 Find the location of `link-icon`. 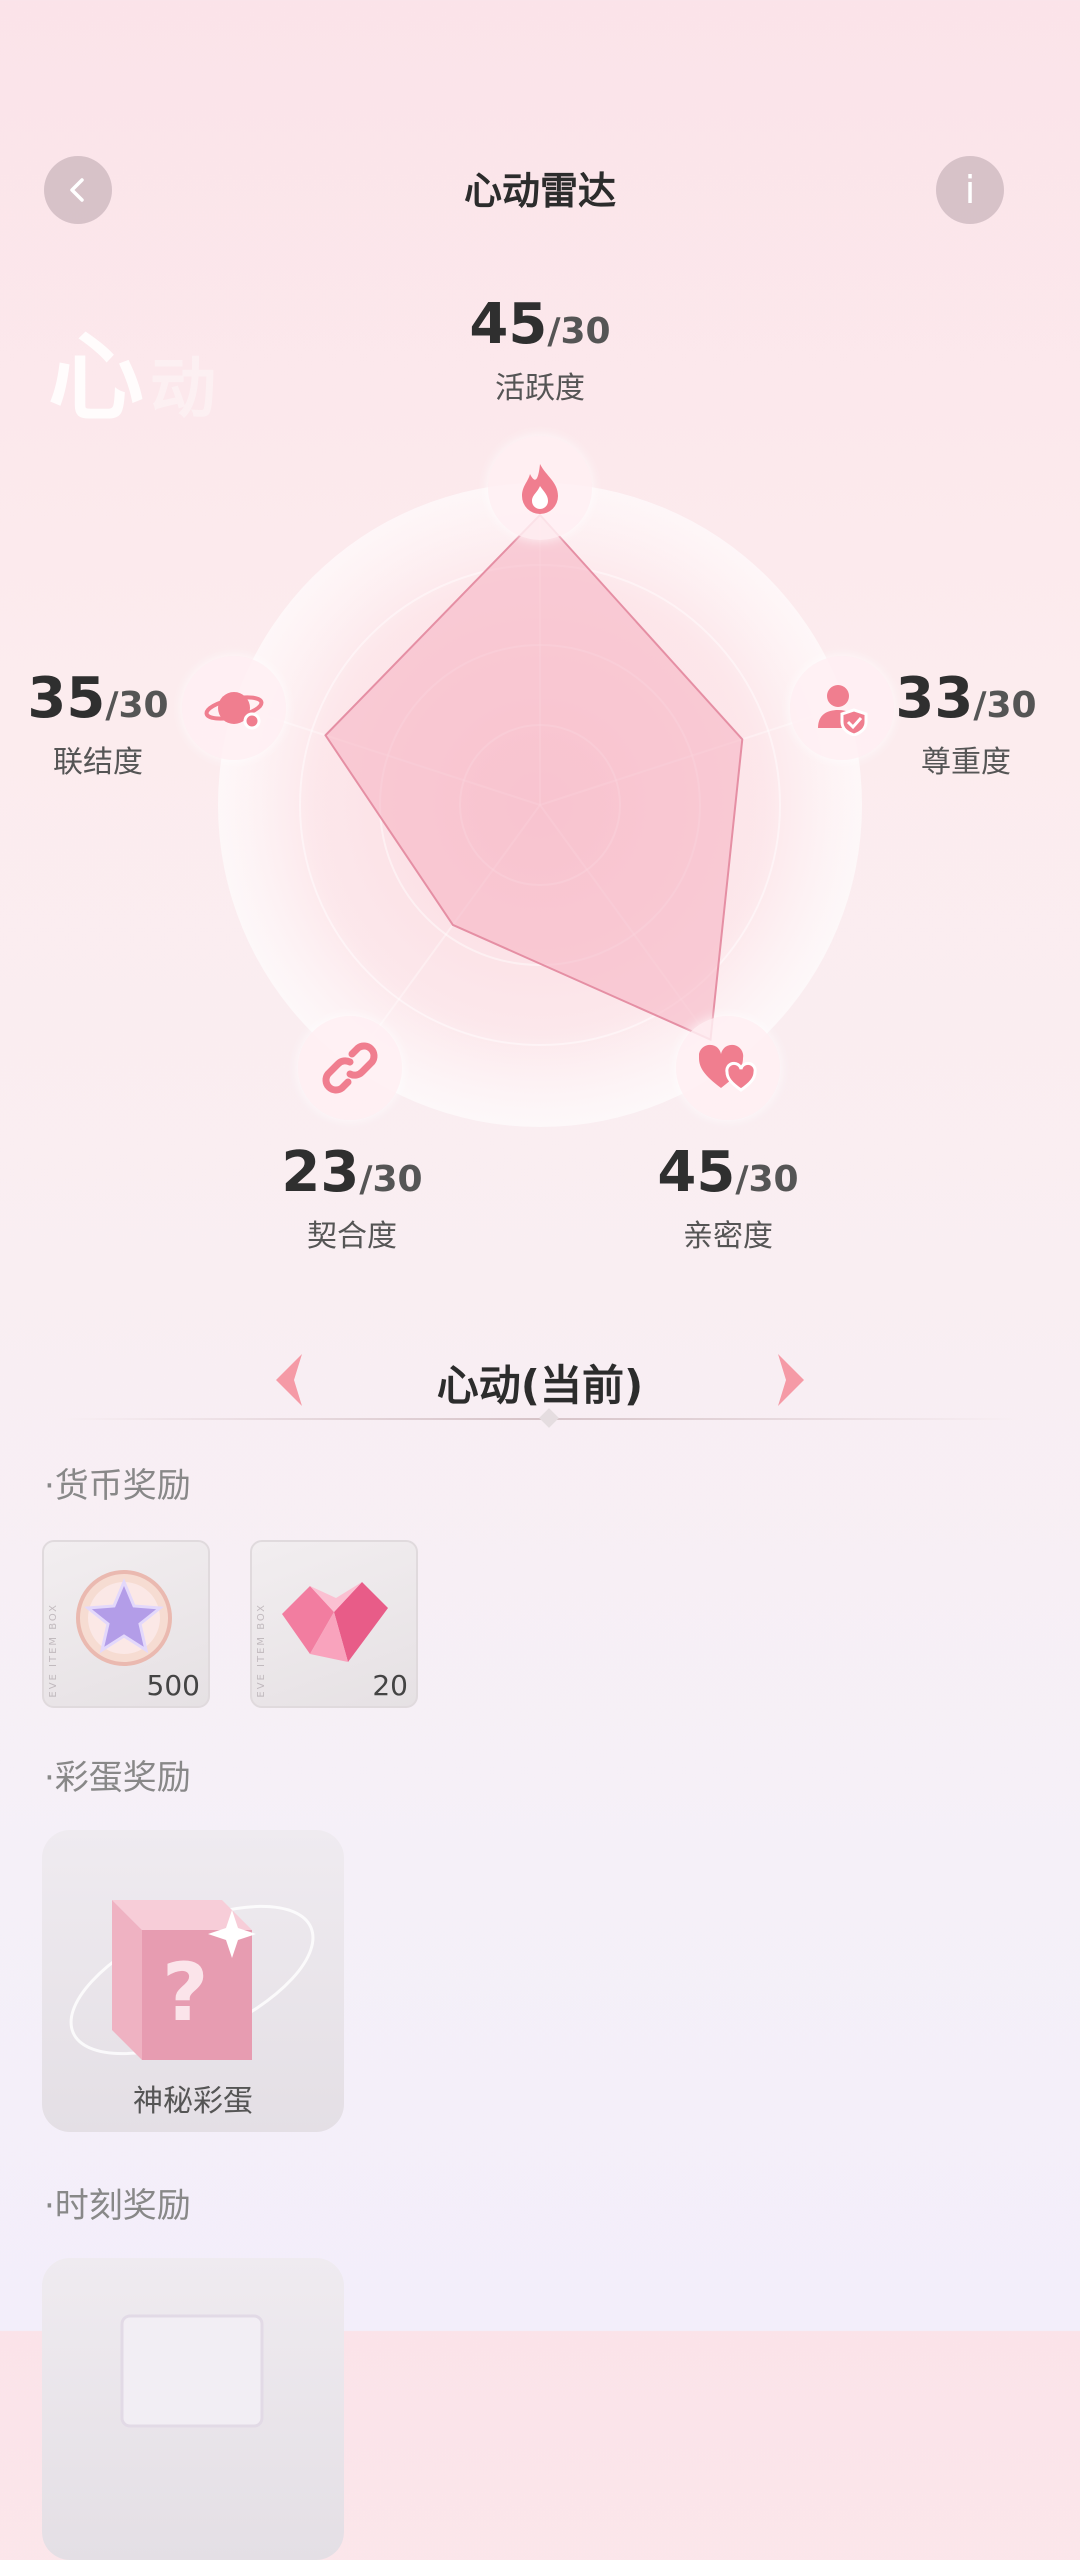

link-icon is located at coordinates (350, 1068).